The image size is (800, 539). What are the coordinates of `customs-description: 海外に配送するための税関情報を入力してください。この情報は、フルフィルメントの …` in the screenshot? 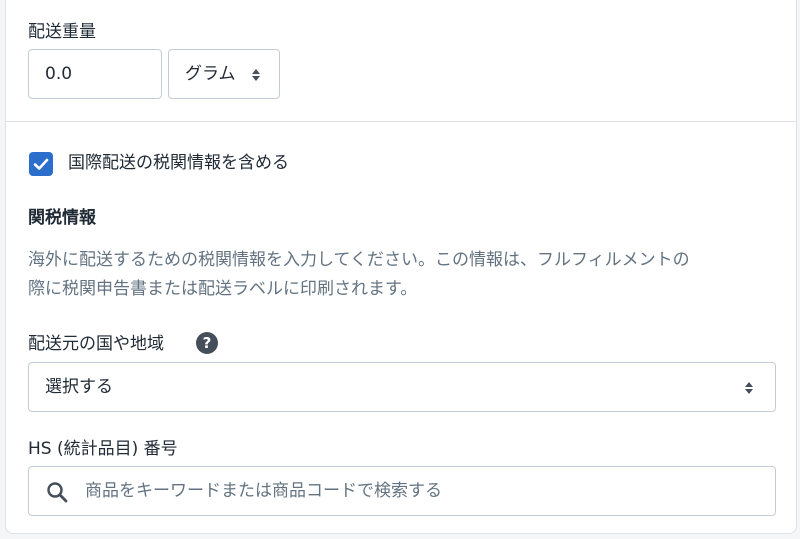 It's located at (408, 275).